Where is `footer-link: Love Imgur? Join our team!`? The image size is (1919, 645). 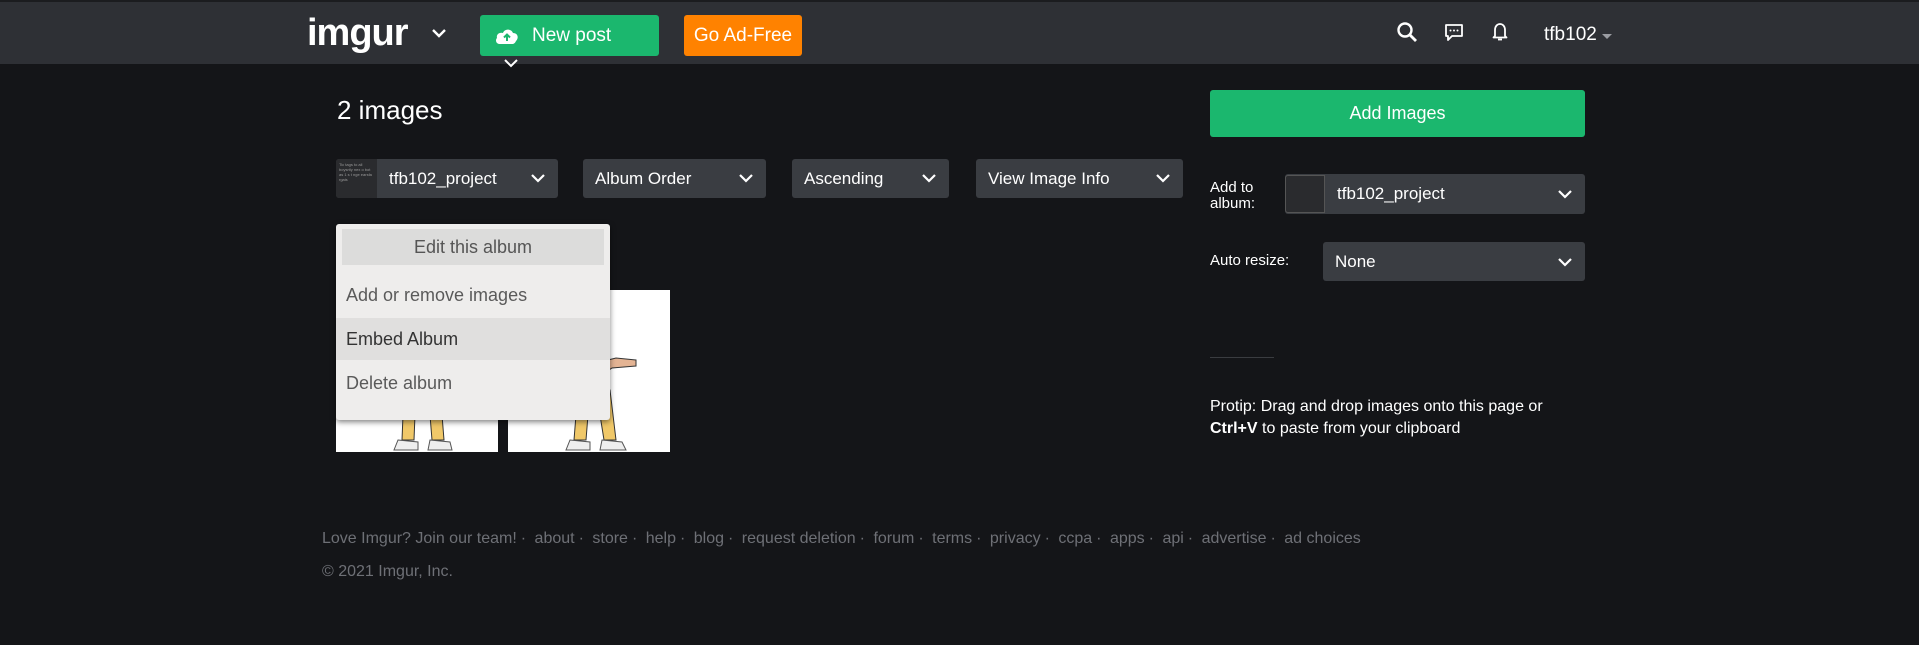
footer-link: Love Imgur? Join our team! is located at coordinates (419, 538).